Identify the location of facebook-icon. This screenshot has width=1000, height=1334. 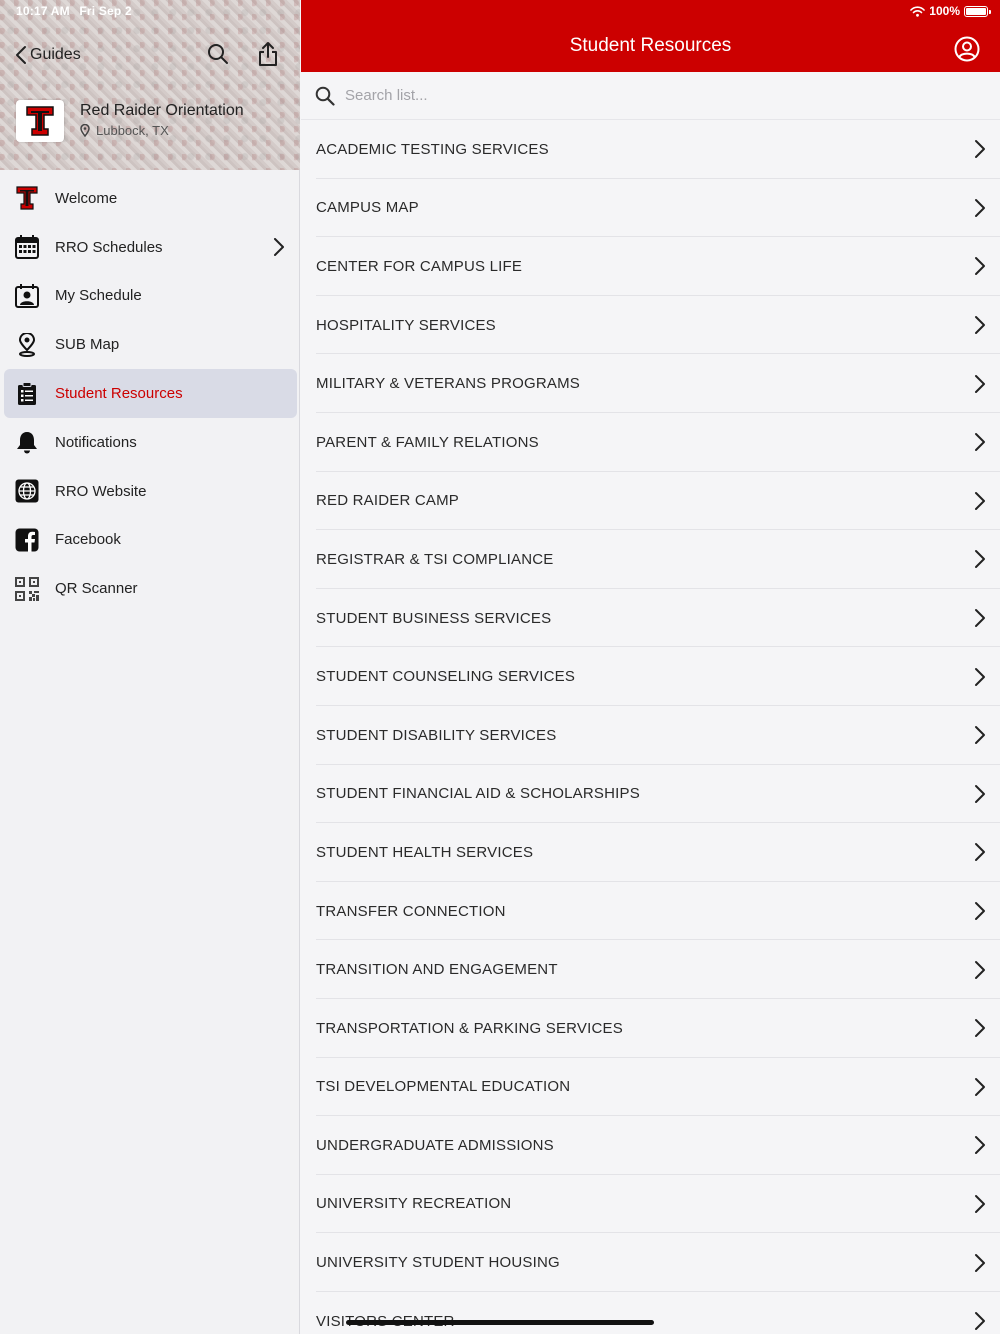
(27, 540).